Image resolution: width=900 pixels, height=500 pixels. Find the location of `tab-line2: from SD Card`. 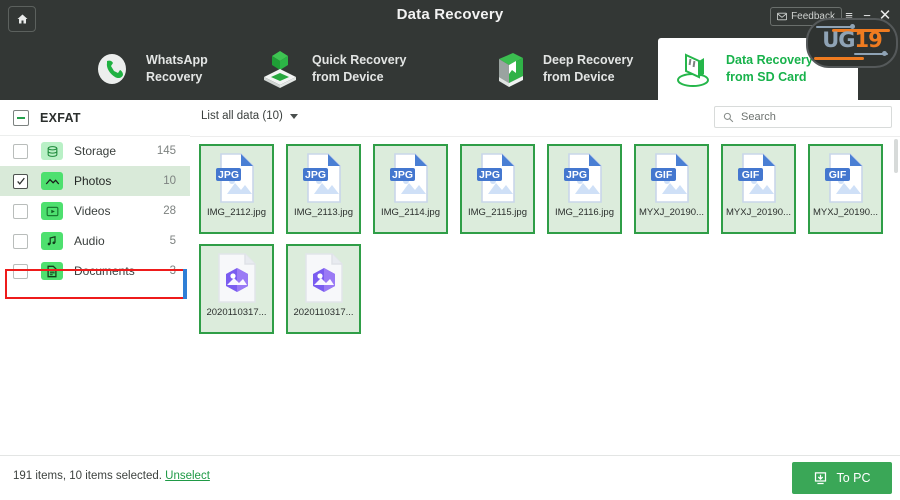

tab-line2: from SD Card is located at coordinates (766, 77).